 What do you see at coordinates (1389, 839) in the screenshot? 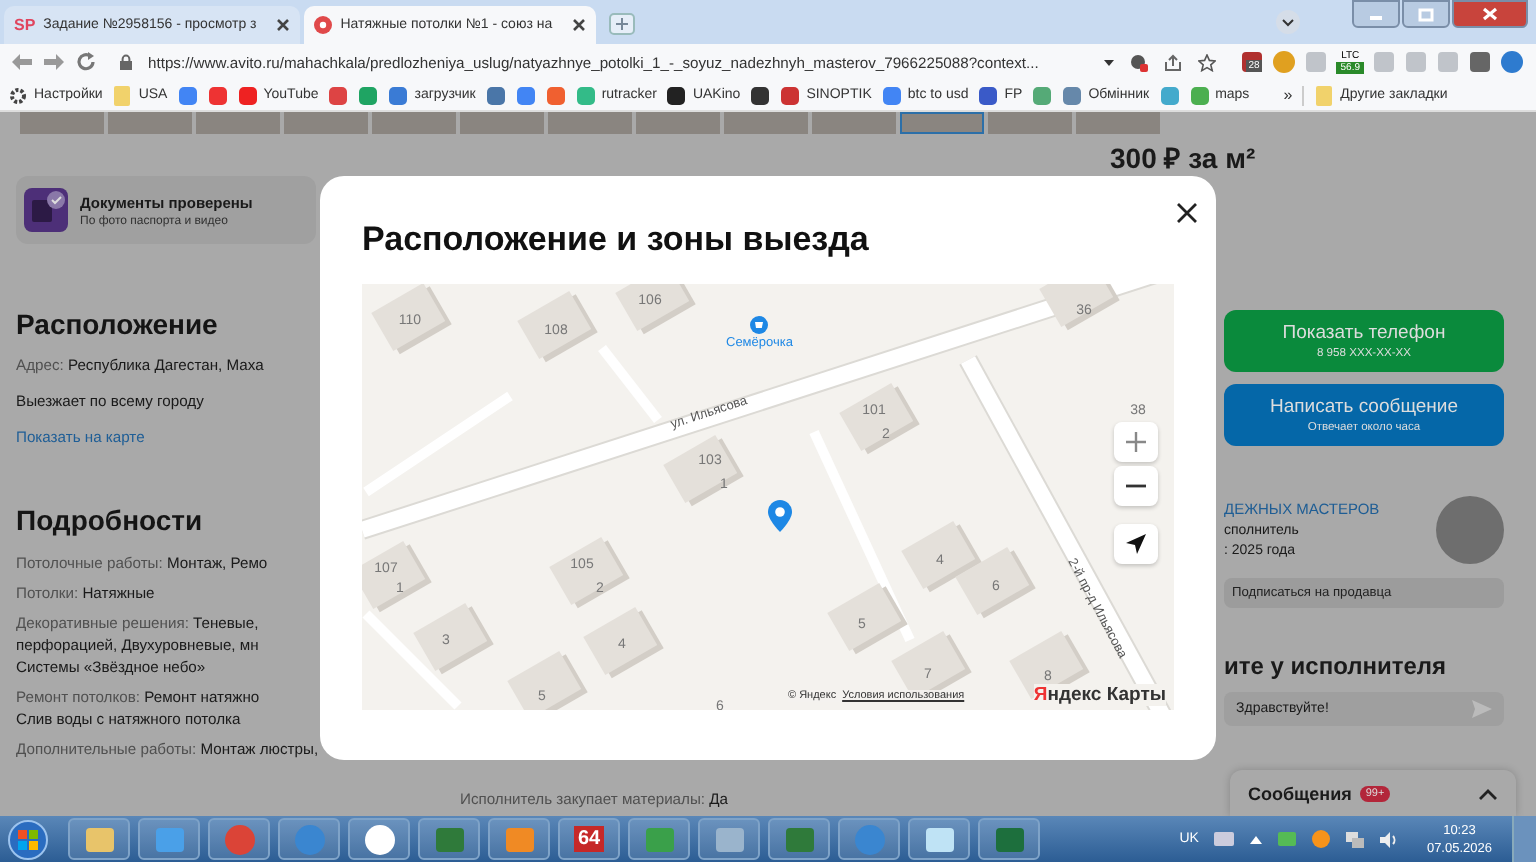
I see `speaker-icon` at bounding box center [1389, 839].